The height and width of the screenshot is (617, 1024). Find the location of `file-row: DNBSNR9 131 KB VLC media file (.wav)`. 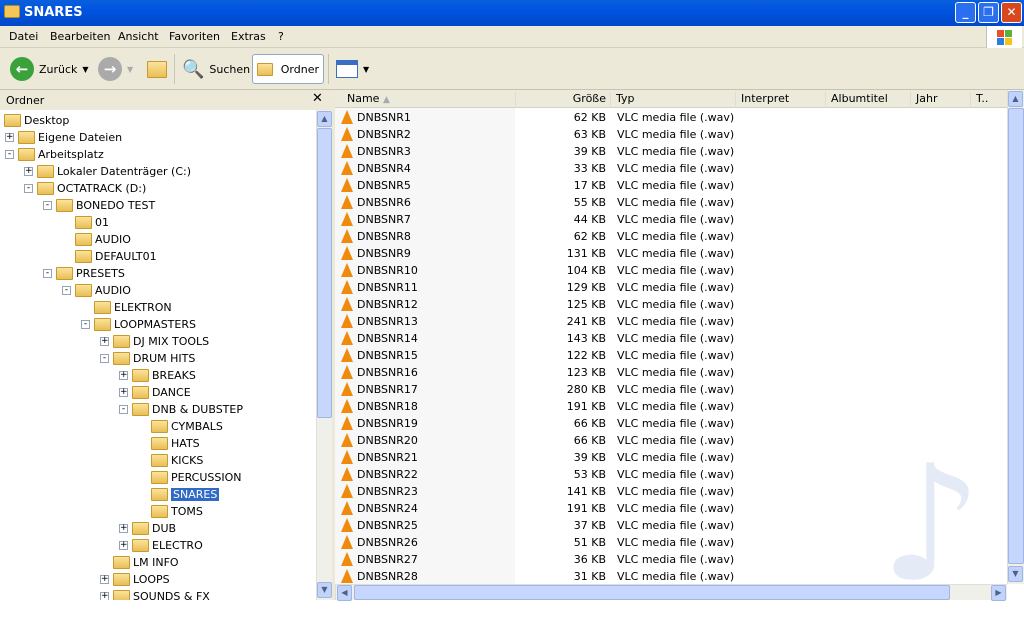

file-row: DNBSNR9 131 KB VLC media file (.wav) is located at coordinates (671, 253).